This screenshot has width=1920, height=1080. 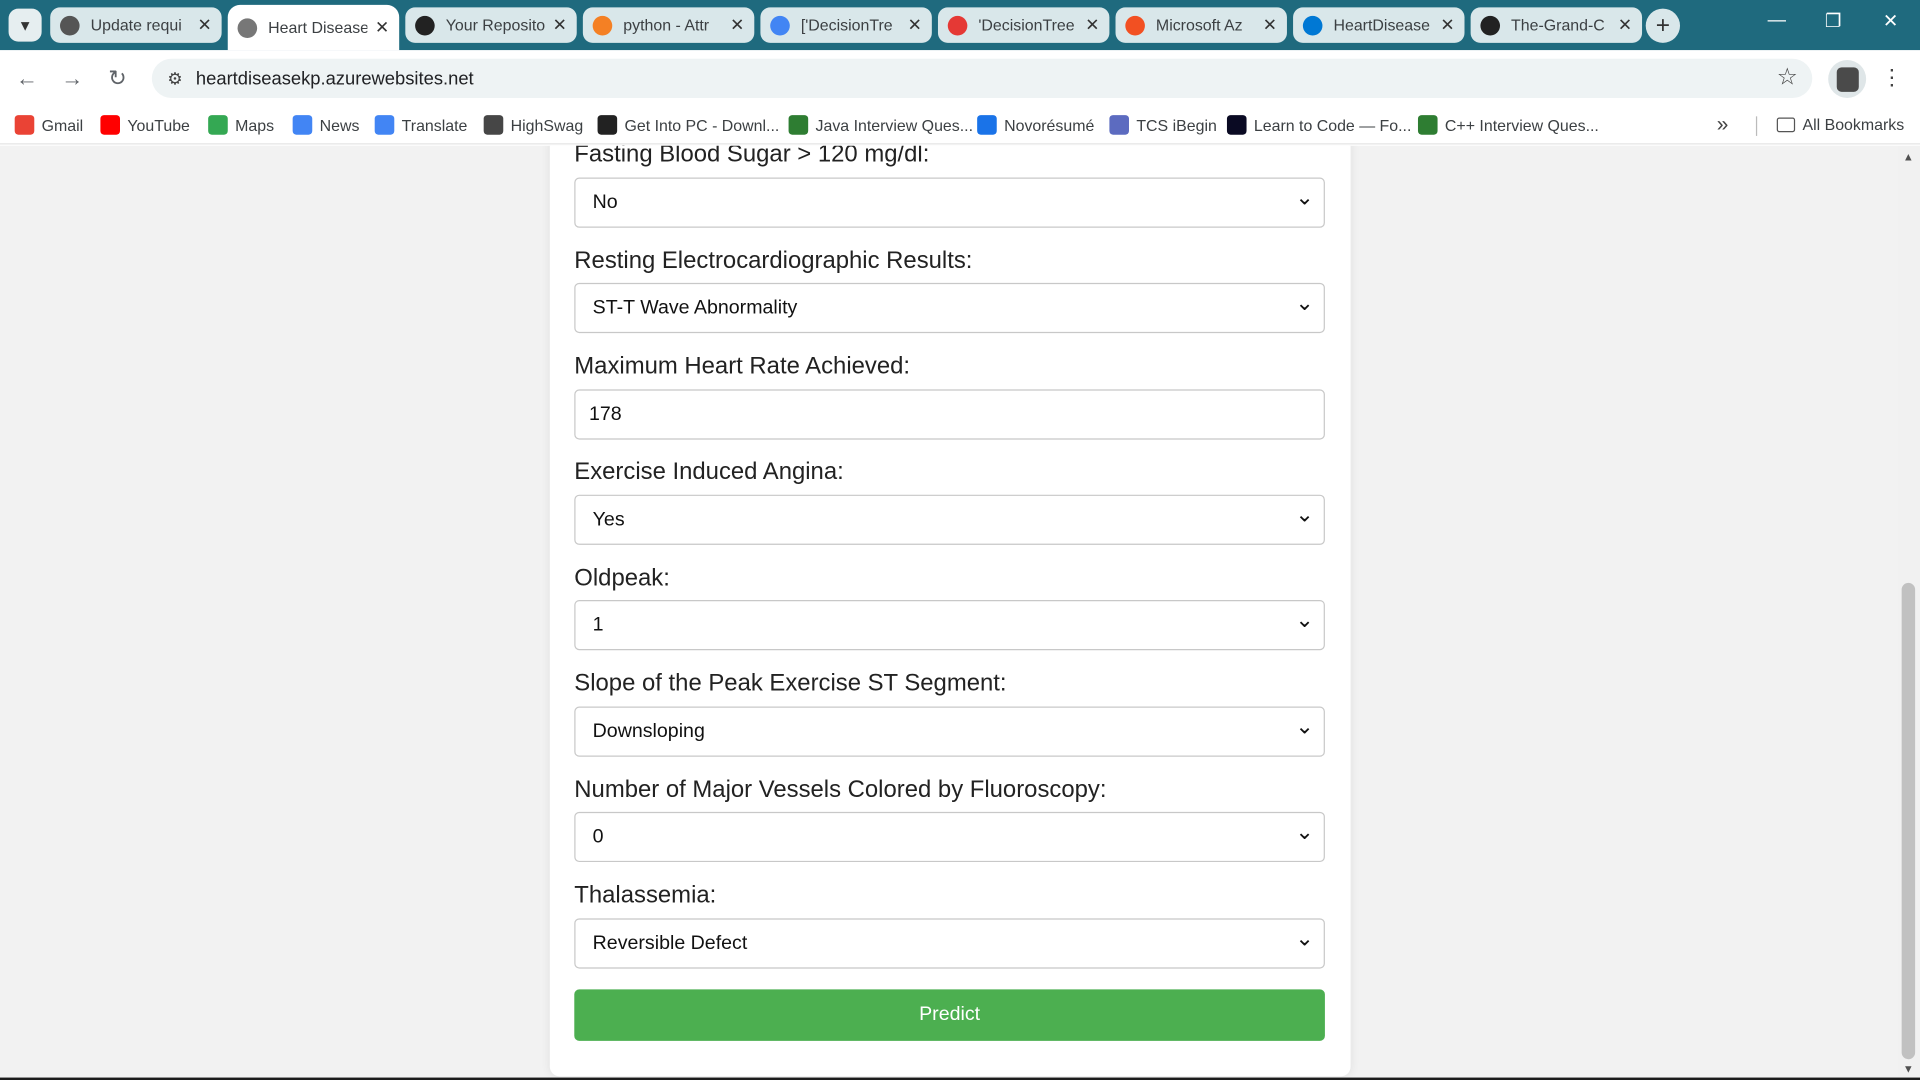 I want to click on bookmark-item: TCS iBegin, so click(x=1163, y=125).